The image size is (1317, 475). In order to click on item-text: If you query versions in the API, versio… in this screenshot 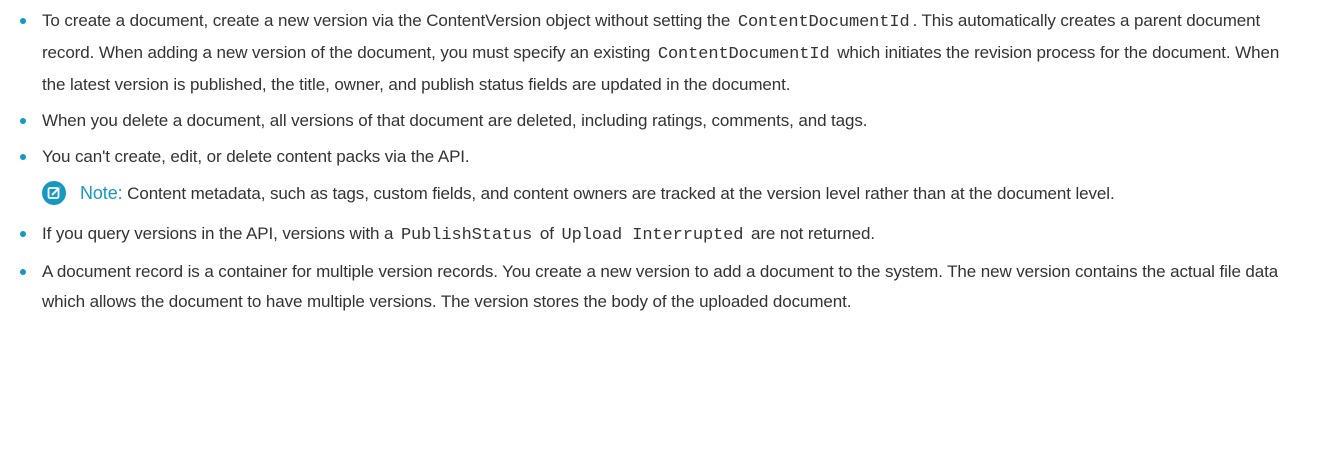, I will do `click(220, 233)`.